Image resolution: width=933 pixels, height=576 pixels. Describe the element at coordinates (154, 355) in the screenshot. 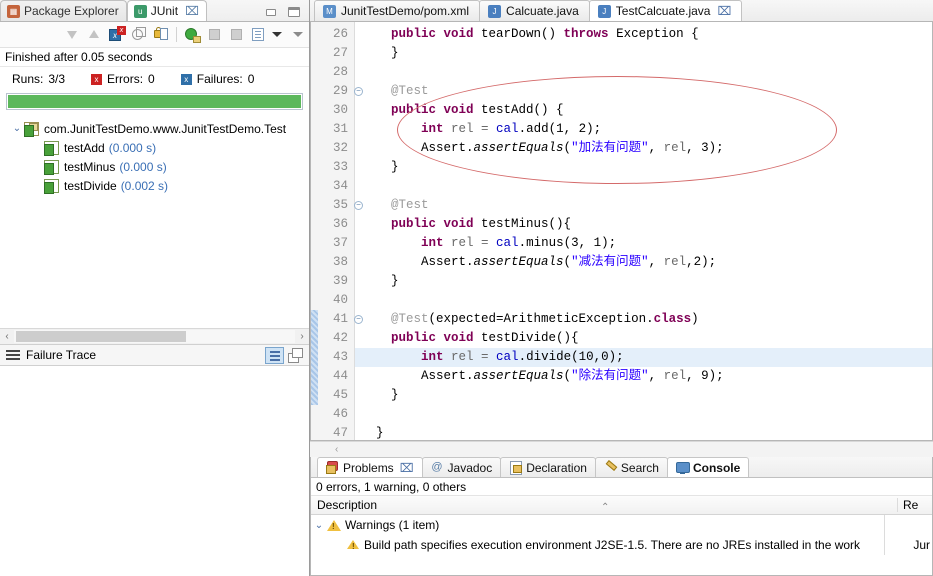

I see `failure-trace-header: Failure Trace` at that location.